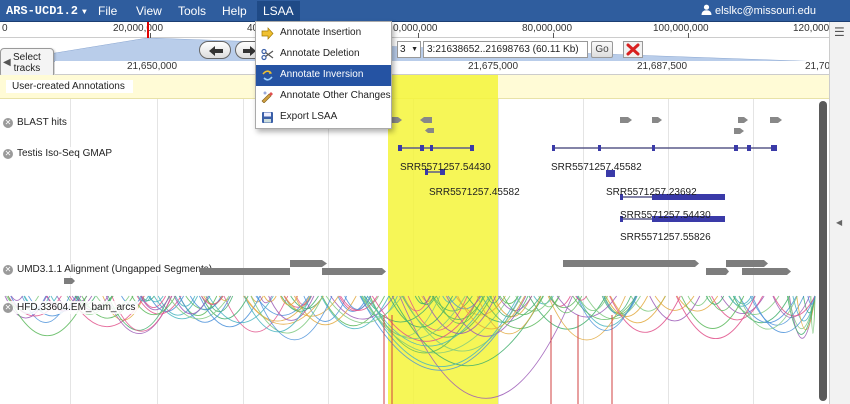 Image resolution: width=850 pixels, height=404 pixels. What do you see at coordinates (839, 32) in the screenshot?
I see `hamburger-menu-icon: ☰` at bounding box center [839, 32].